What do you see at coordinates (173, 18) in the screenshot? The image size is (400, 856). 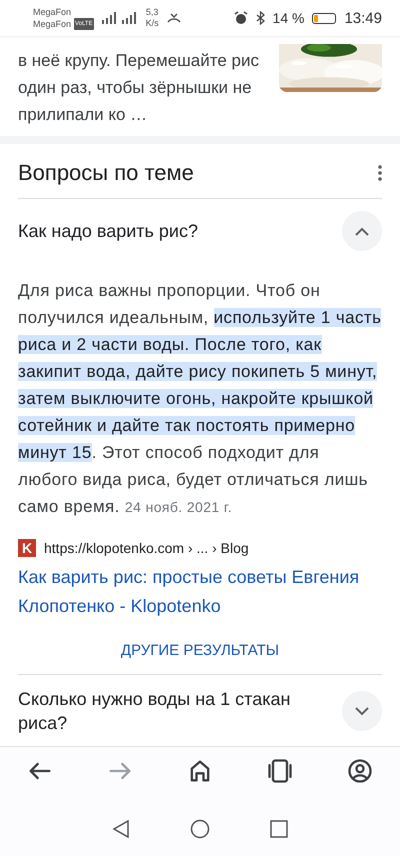 I see `missed-call-icon` at bounding box center [173, 18].